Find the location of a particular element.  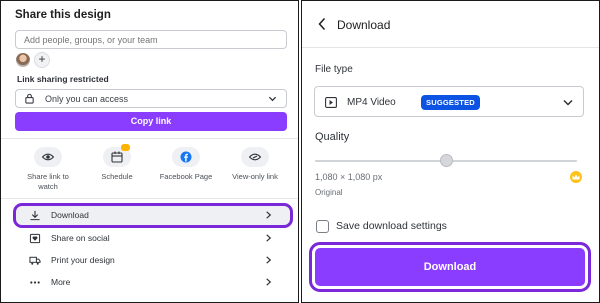

calendar-icon is located at coordinates (117, 157).